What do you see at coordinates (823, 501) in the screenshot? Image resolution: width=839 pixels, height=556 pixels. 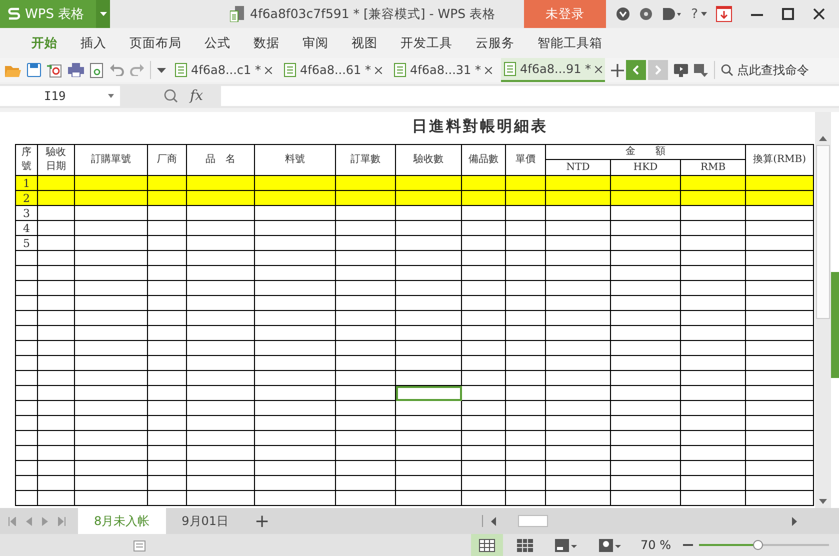 I see `scroll-down-icon` at bounding box center [823, 501].